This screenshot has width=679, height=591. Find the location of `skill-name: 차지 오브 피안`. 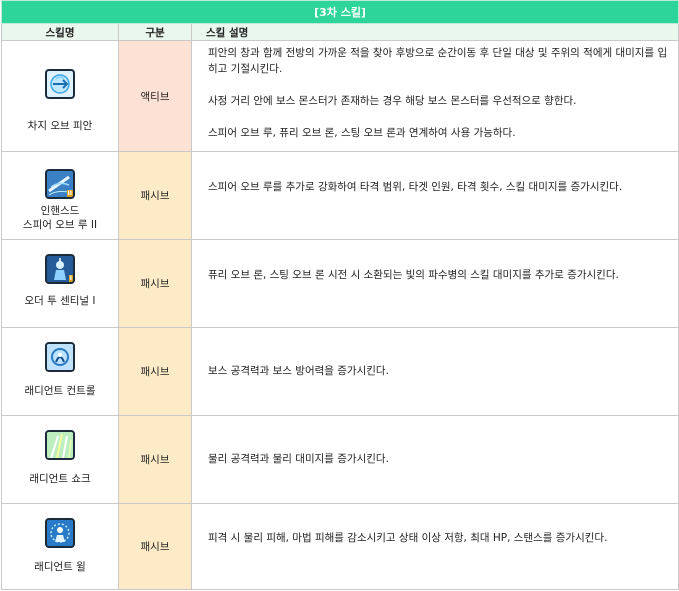

skill-name: 차지 오브 피안 is located at coordinates (60, 126).